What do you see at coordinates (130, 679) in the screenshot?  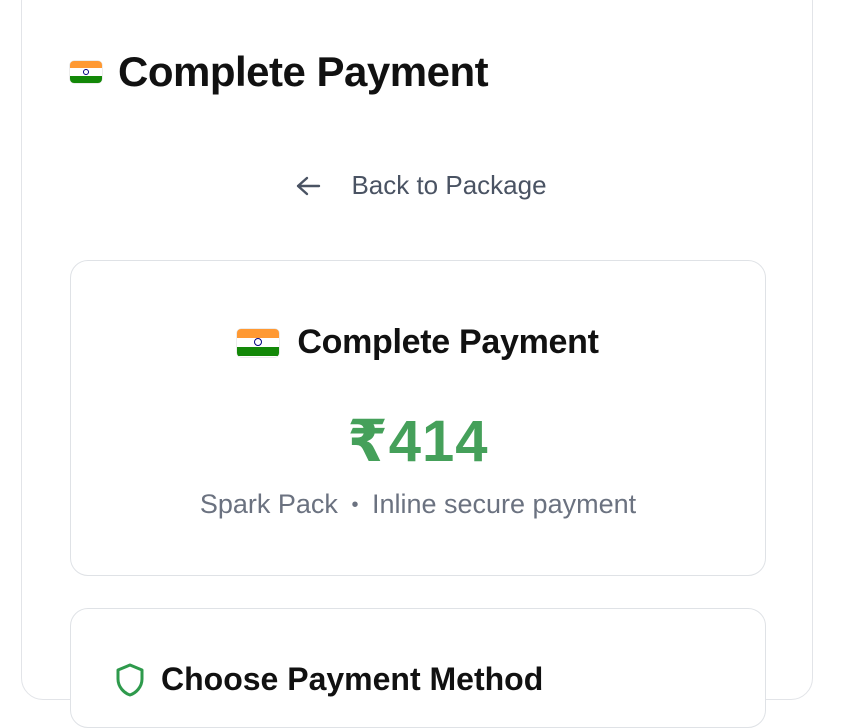 I see `shield-icon` at bounding box center [130, 679].